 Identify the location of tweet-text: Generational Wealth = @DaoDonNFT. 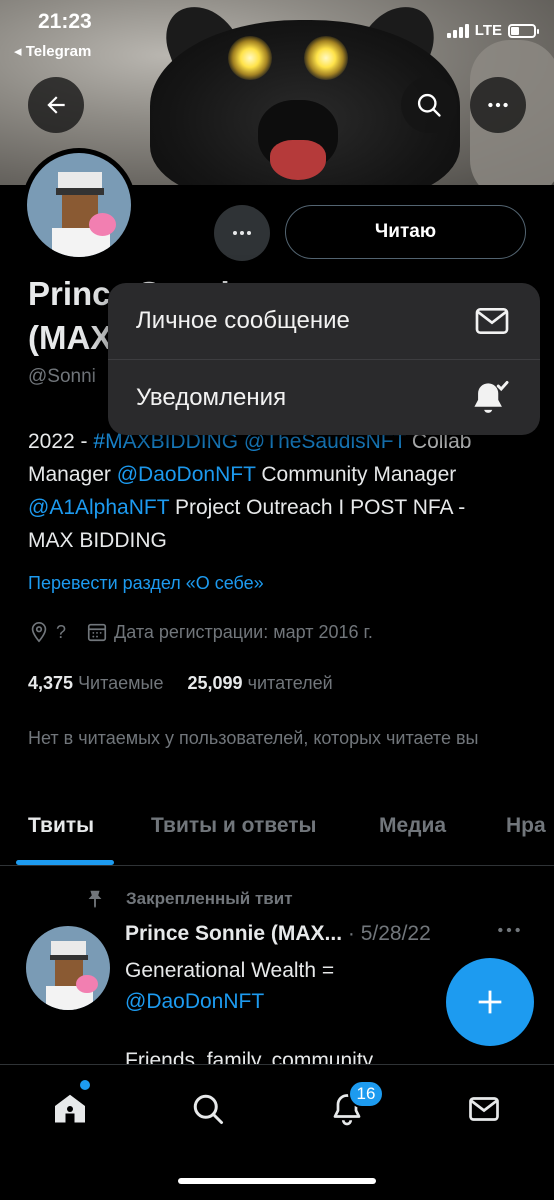
(275, 986).